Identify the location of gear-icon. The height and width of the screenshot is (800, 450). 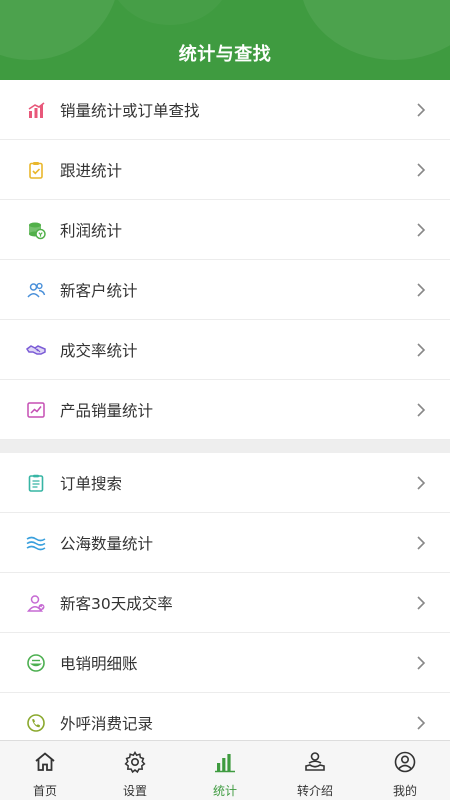
(135, 764).